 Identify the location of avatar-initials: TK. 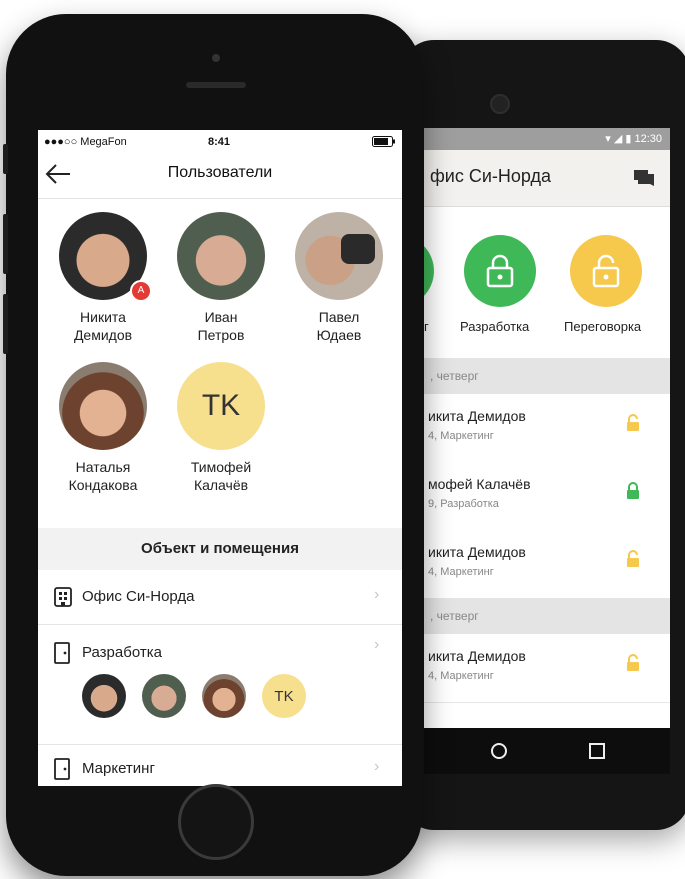
(221, 406).